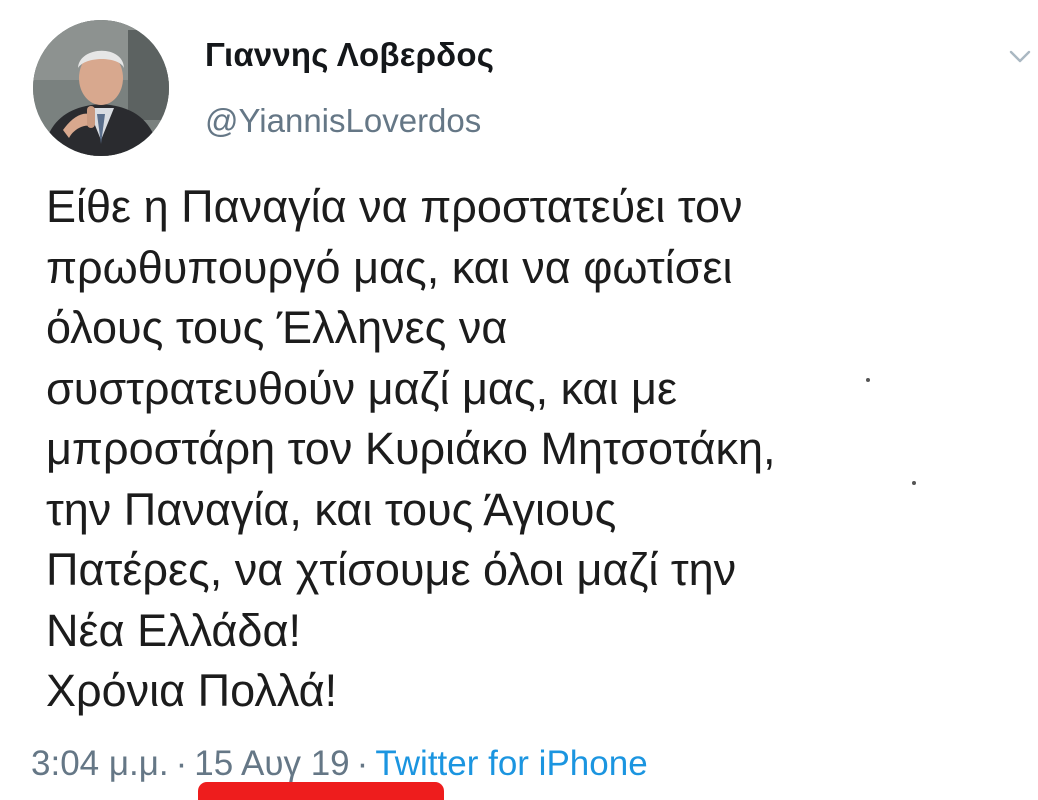 The image size is (1038, 800). I want to click on tweet-source-link: Twitter for iPhone, so click(511, 764).